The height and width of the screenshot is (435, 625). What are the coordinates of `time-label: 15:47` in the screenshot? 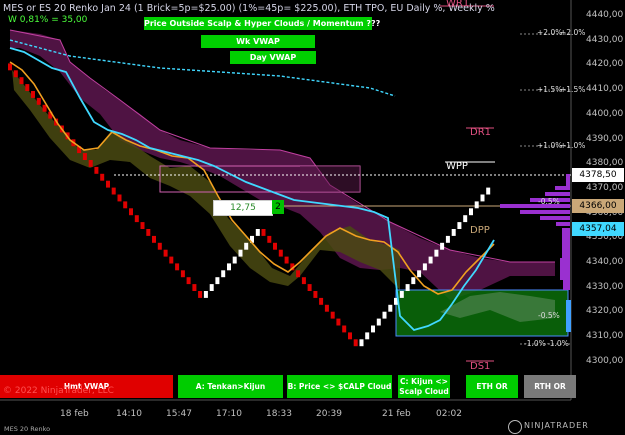 It's located at (179, 414).